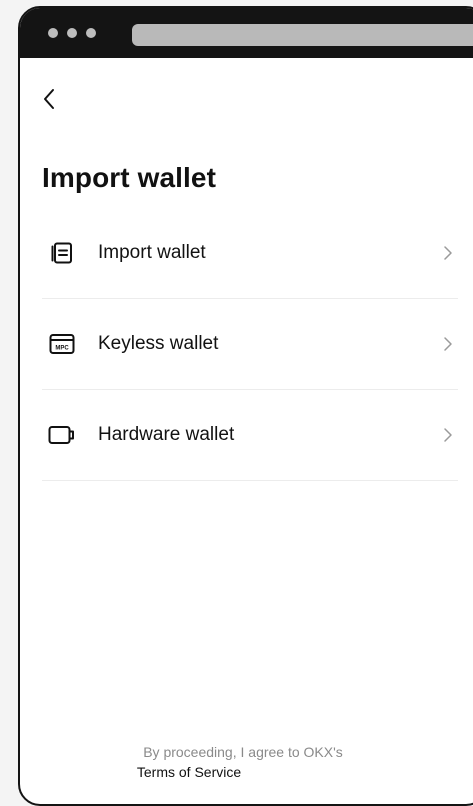 This screenshot has width=473, height=806. What do you see at coordinates (49, 99) in the screenshot?
I see `chevron-left-icon` at bounding box center [49, 99].